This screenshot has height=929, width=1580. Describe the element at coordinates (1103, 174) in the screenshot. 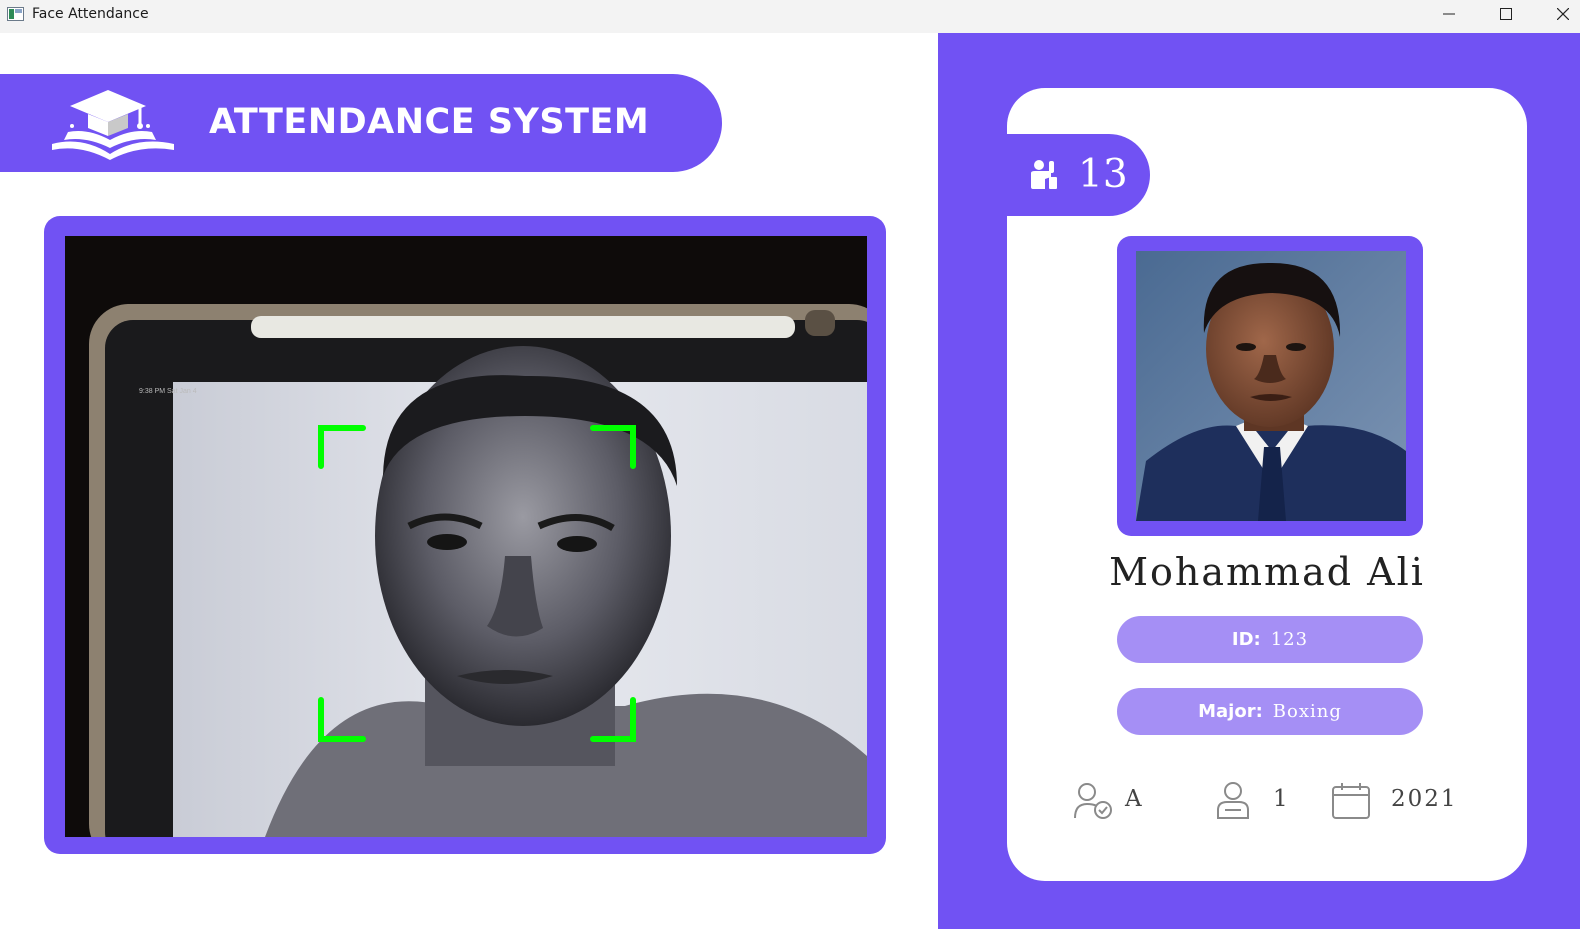

I see `total-attendance-count: 13` at that location.